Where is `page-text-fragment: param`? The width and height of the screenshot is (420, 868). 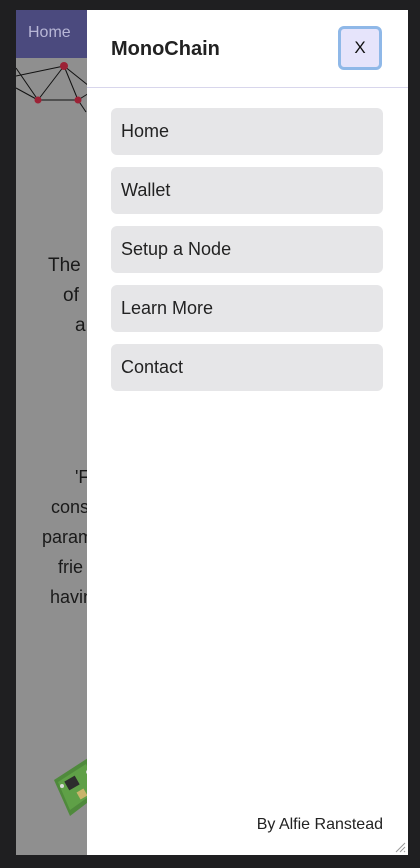
page-text-fragment: param is located at coordinates (68, 537).